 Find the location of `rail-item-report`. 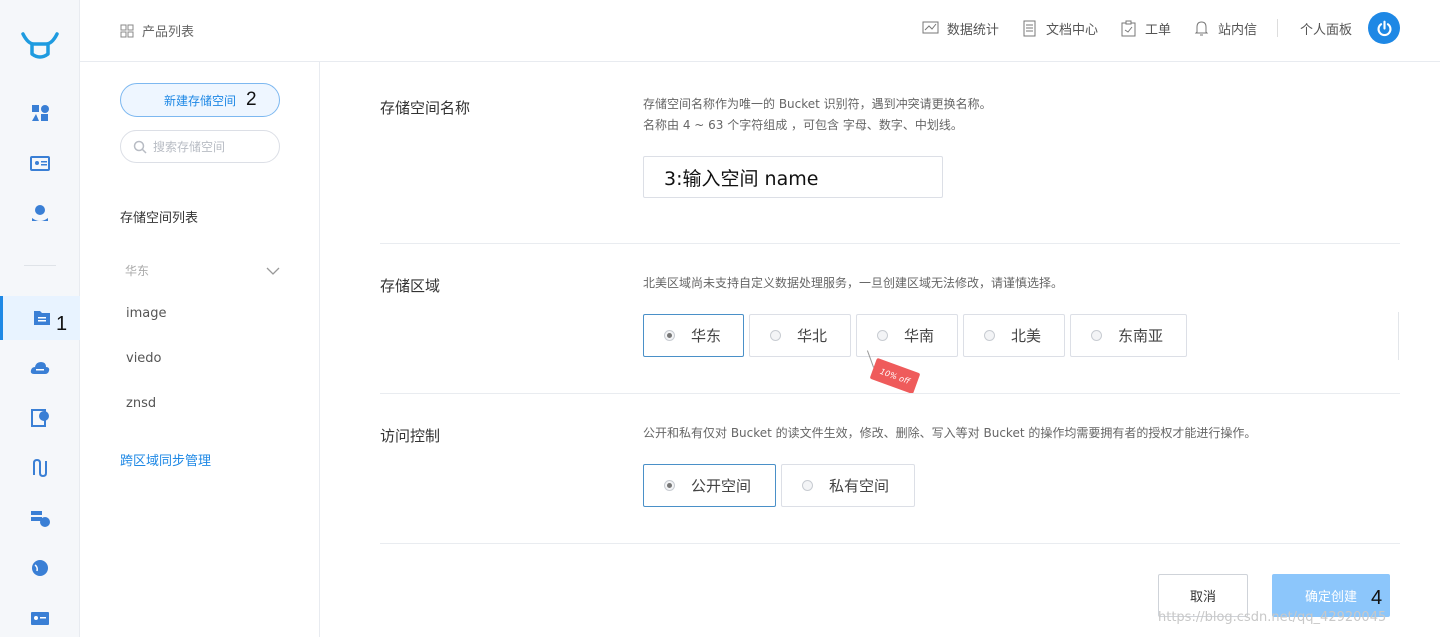

rail-item-report is located at coordinates (40, 418).